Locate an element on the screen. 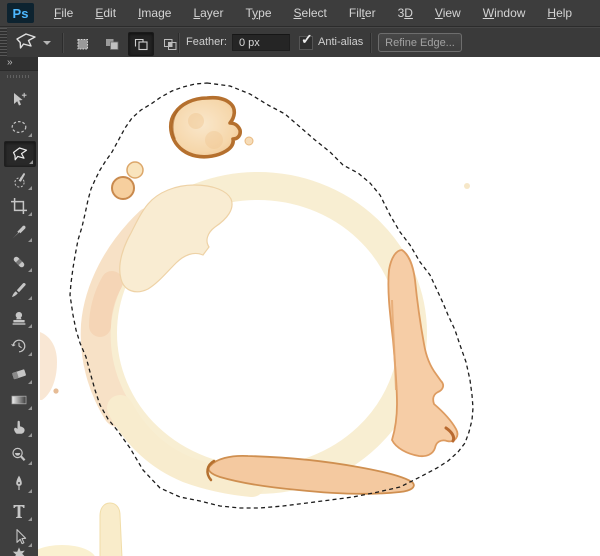  gradient-tool is located at coordinates (19, 400).